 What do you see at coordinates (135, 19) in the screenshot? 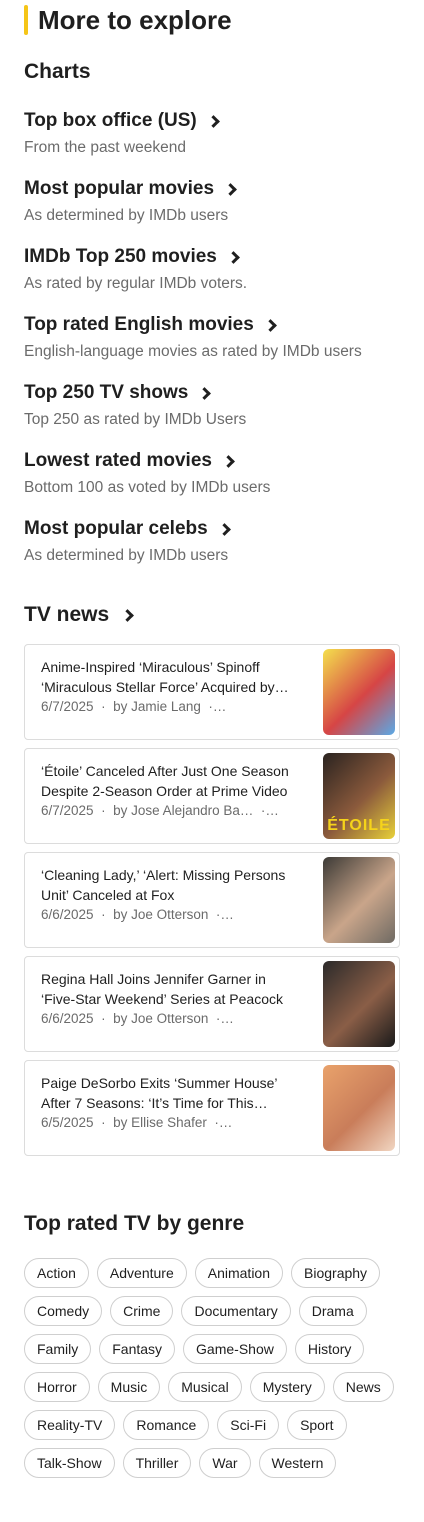
I see `section-title: More to explore` at bounding box center [135, 19].